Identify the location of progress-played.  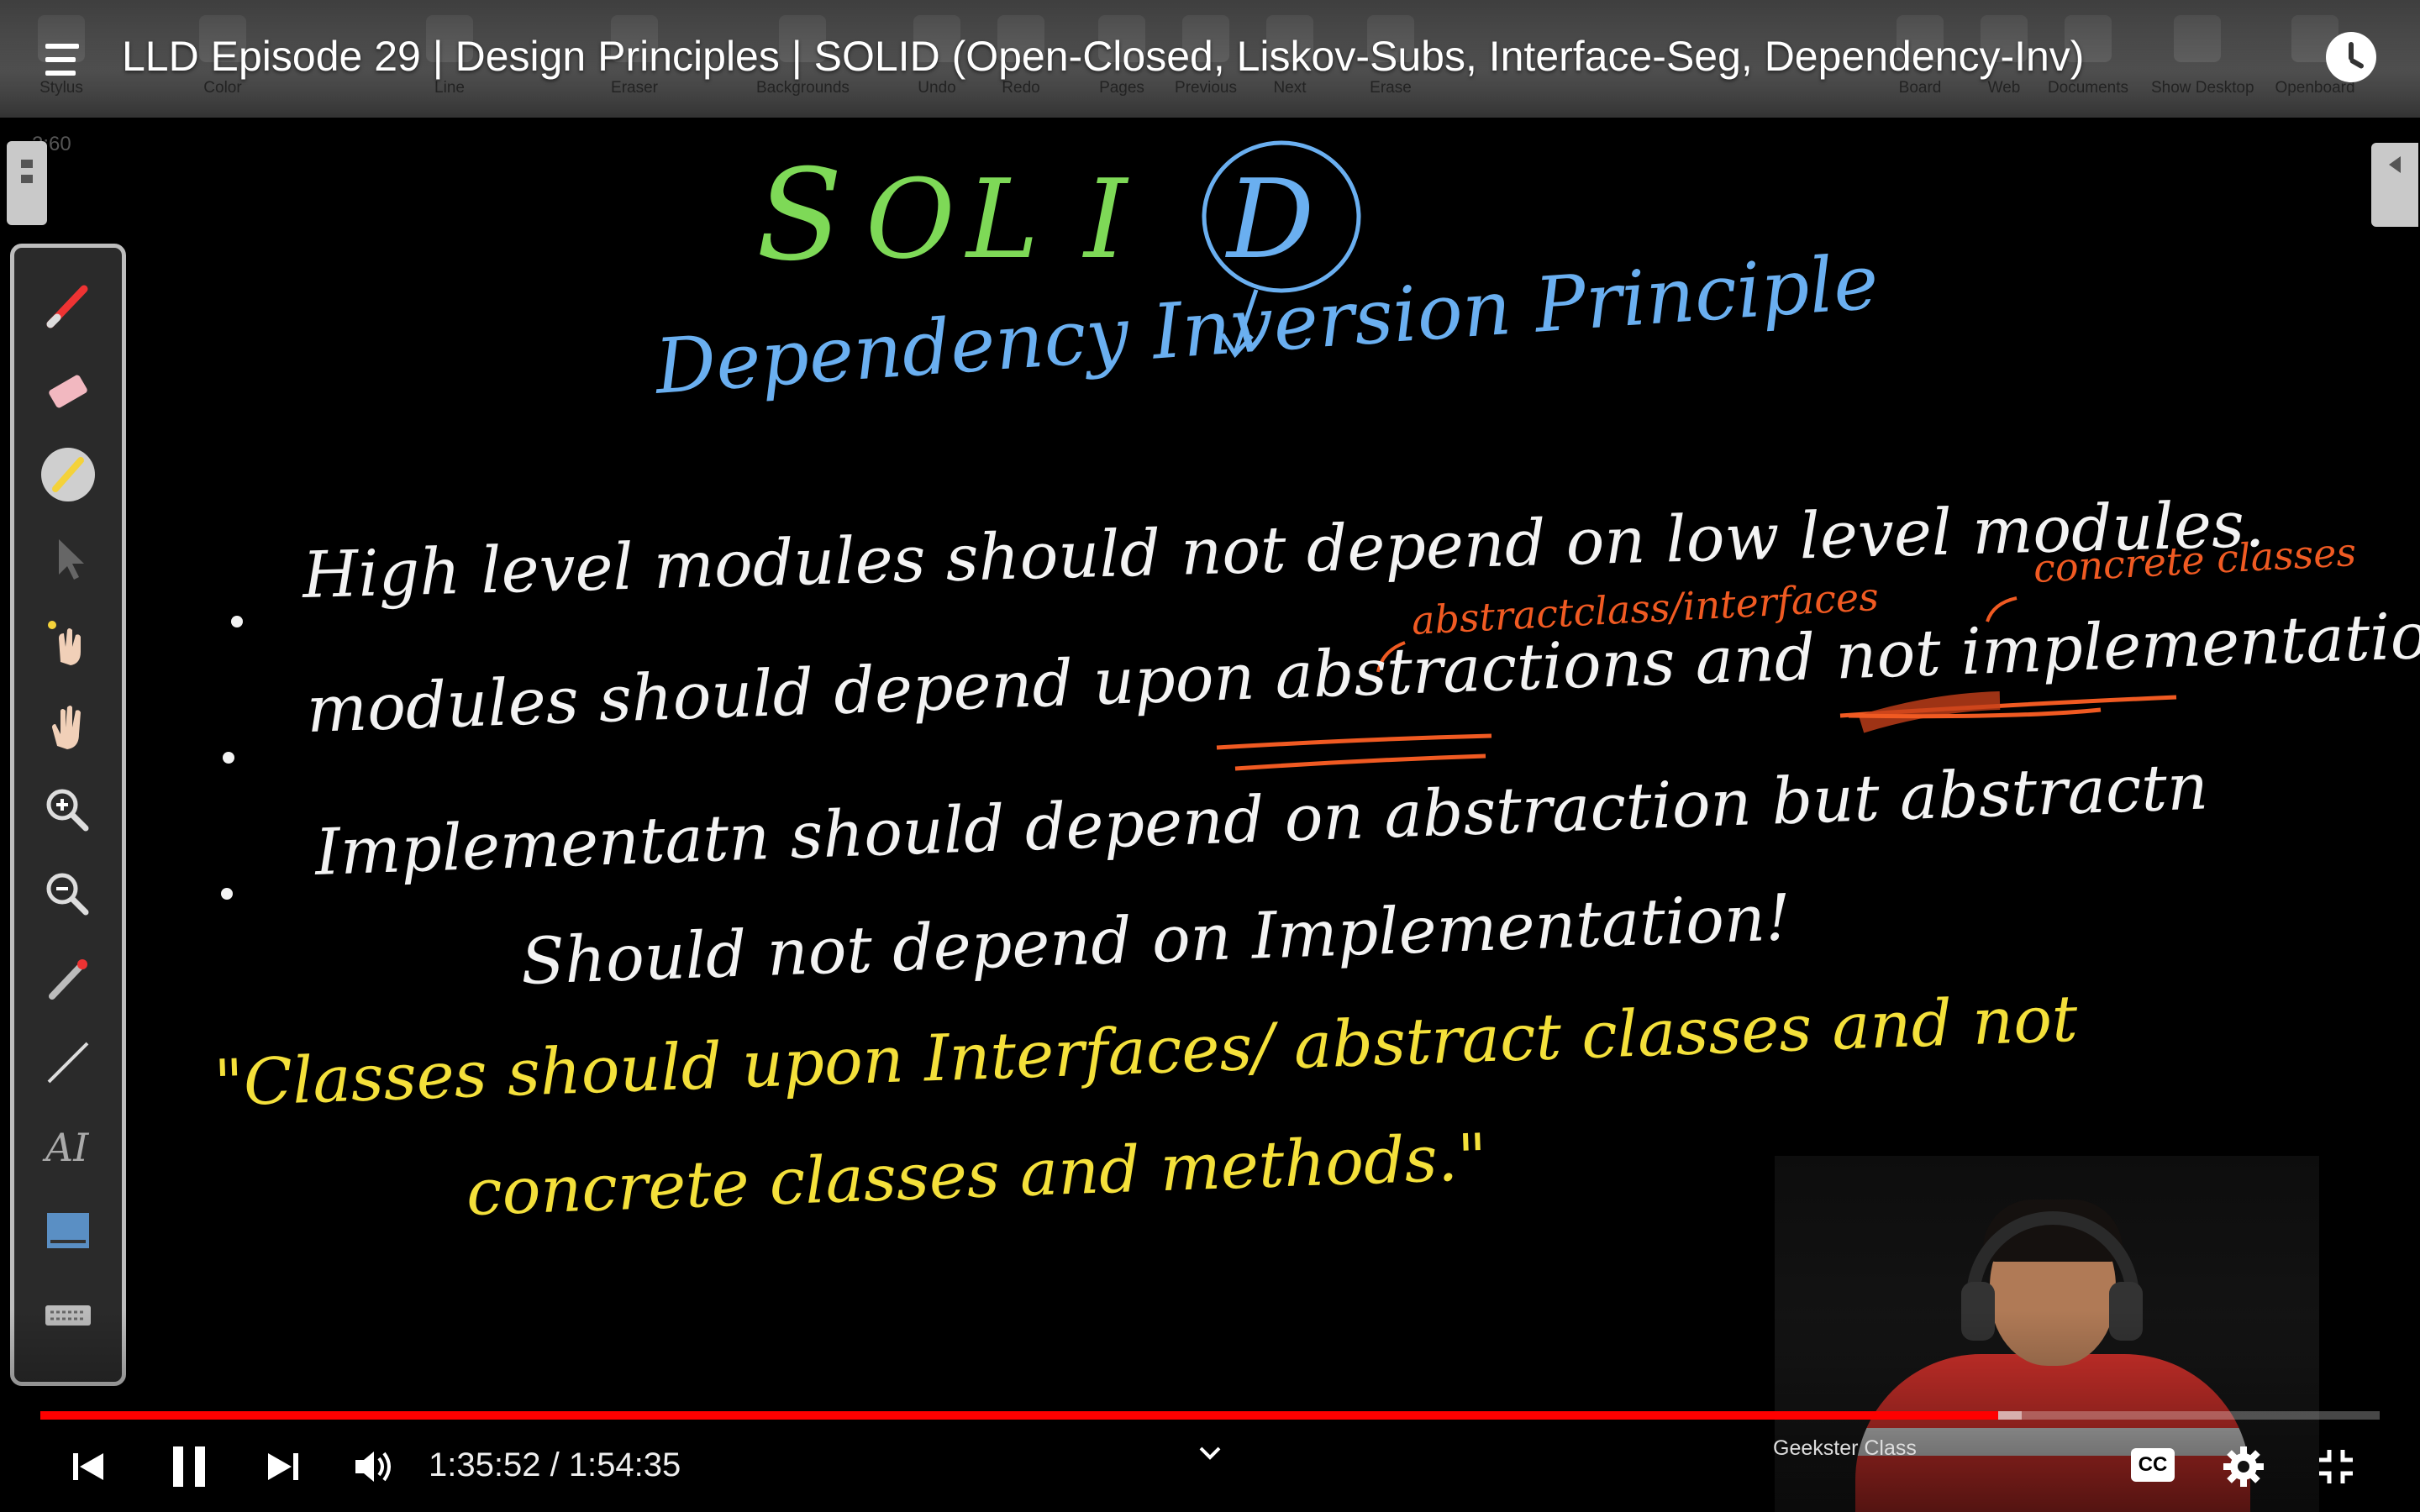
(1020, 1415).